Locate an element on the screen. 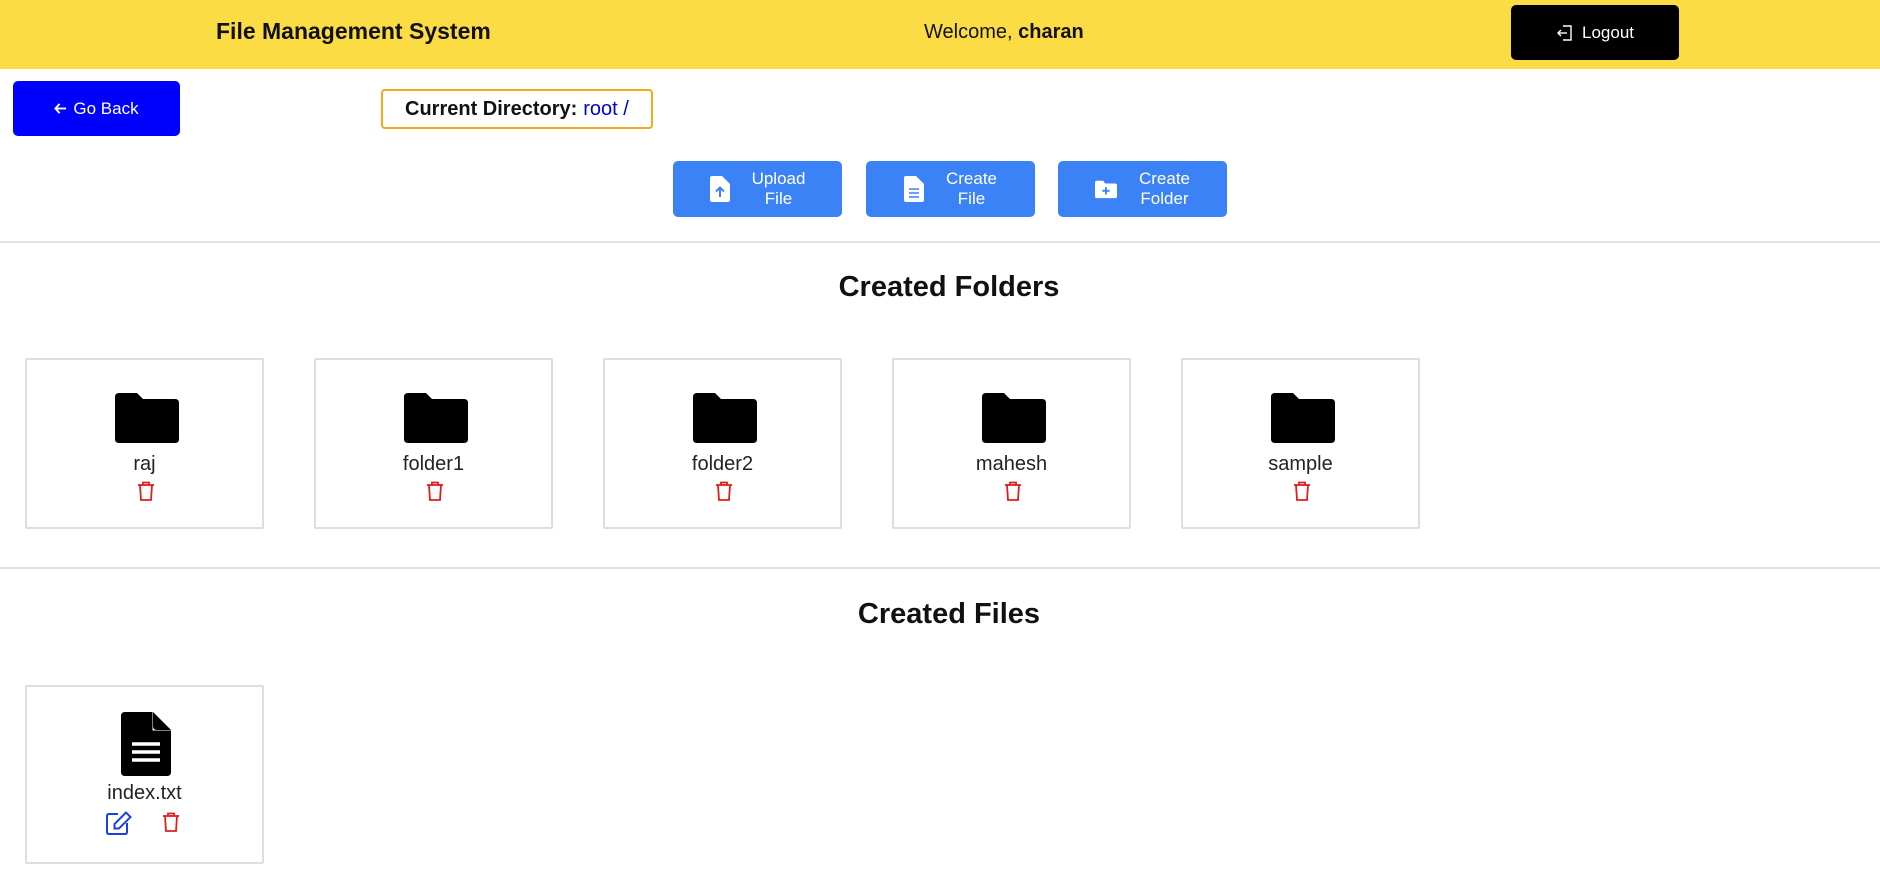 This screenshot has height=890, width=1880. files-section-title: Created Files is located at coordinates (949, 614).